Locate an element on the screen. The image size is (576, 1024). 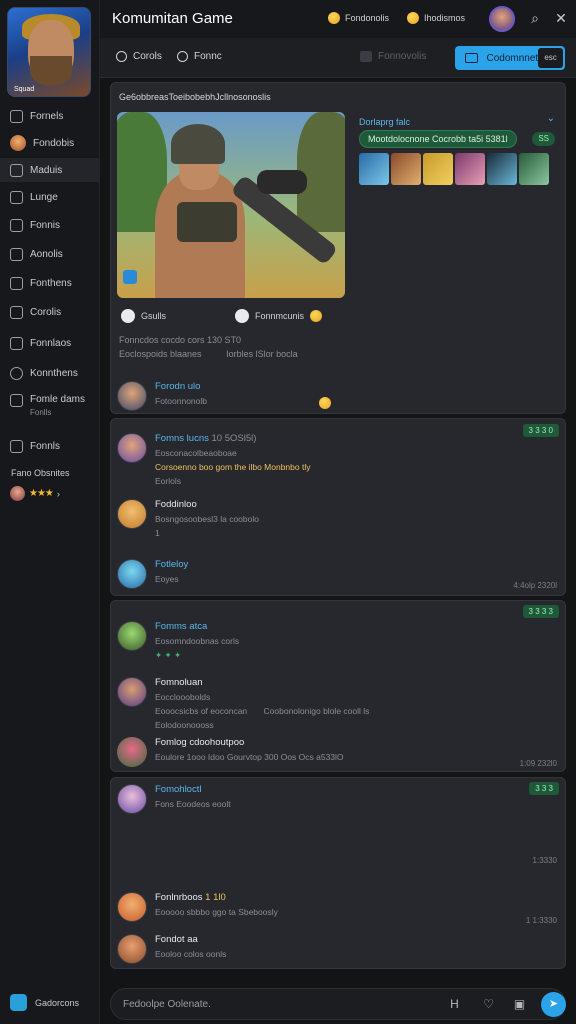
sidebar-item-corolis: Corolis is located at coordinates (53, 312).